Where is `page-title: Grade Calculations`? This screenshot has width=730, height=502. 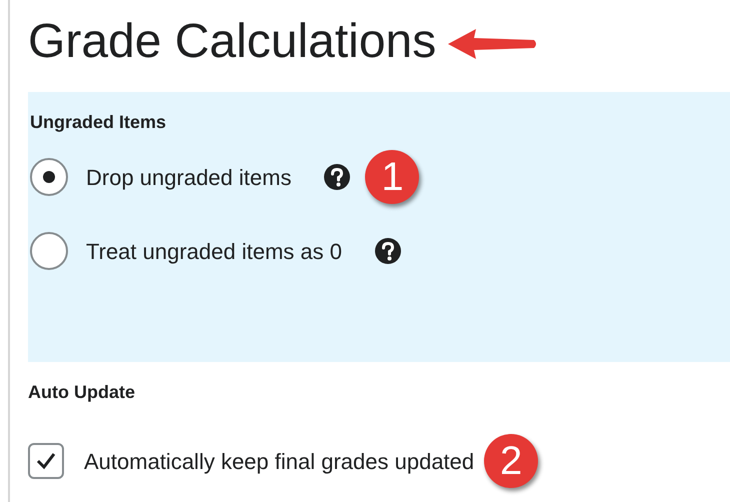 page-title: Grade Calculations is located at coordinates (232, 42).